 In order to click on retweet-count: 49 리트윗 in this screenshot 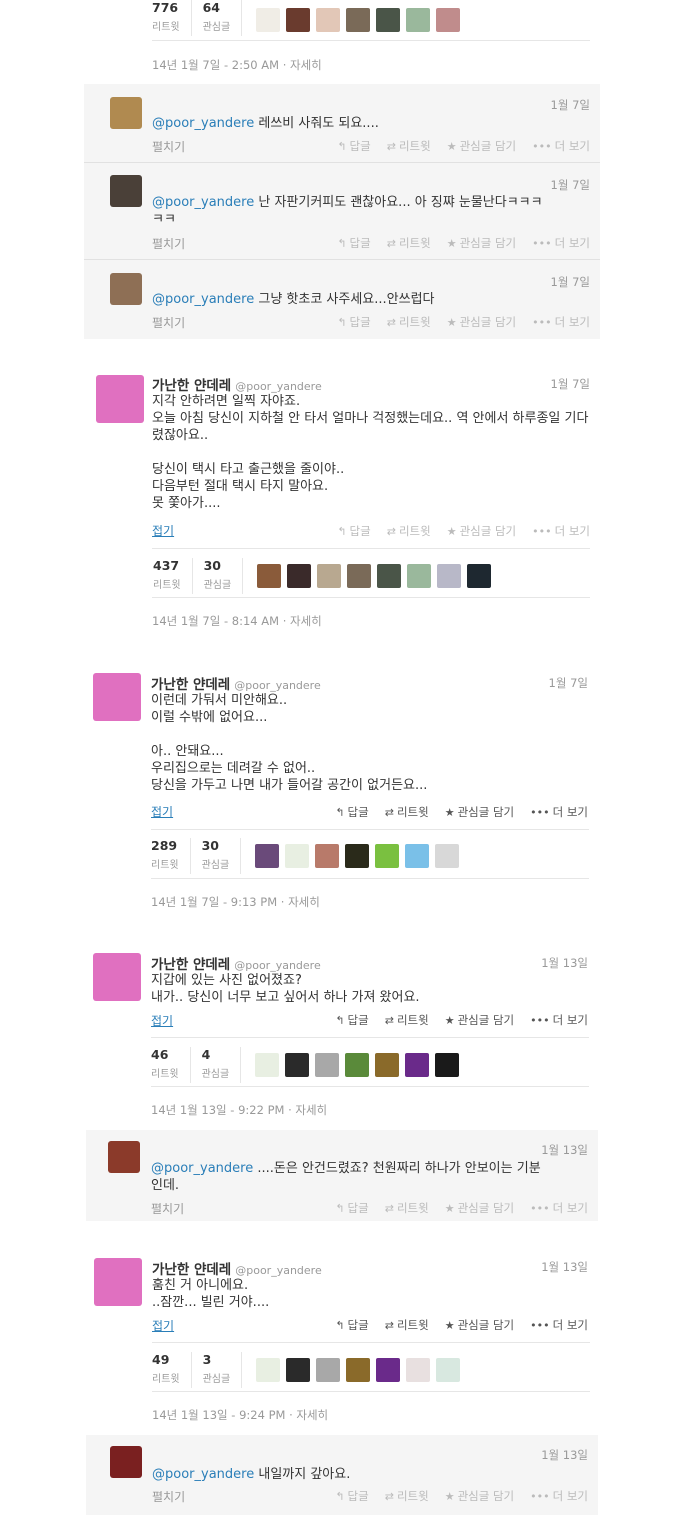, I will do `click(172, 1370)`.